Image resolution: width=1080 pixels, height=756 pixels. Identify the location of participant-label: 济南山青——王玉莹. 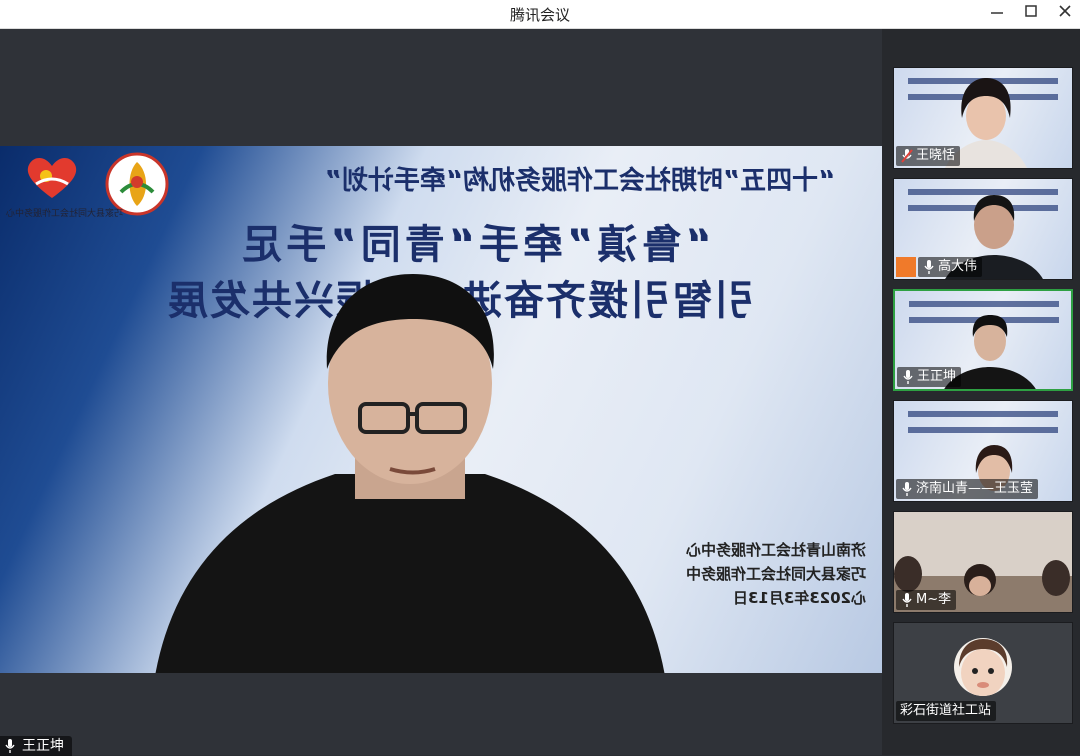
(967, 489).